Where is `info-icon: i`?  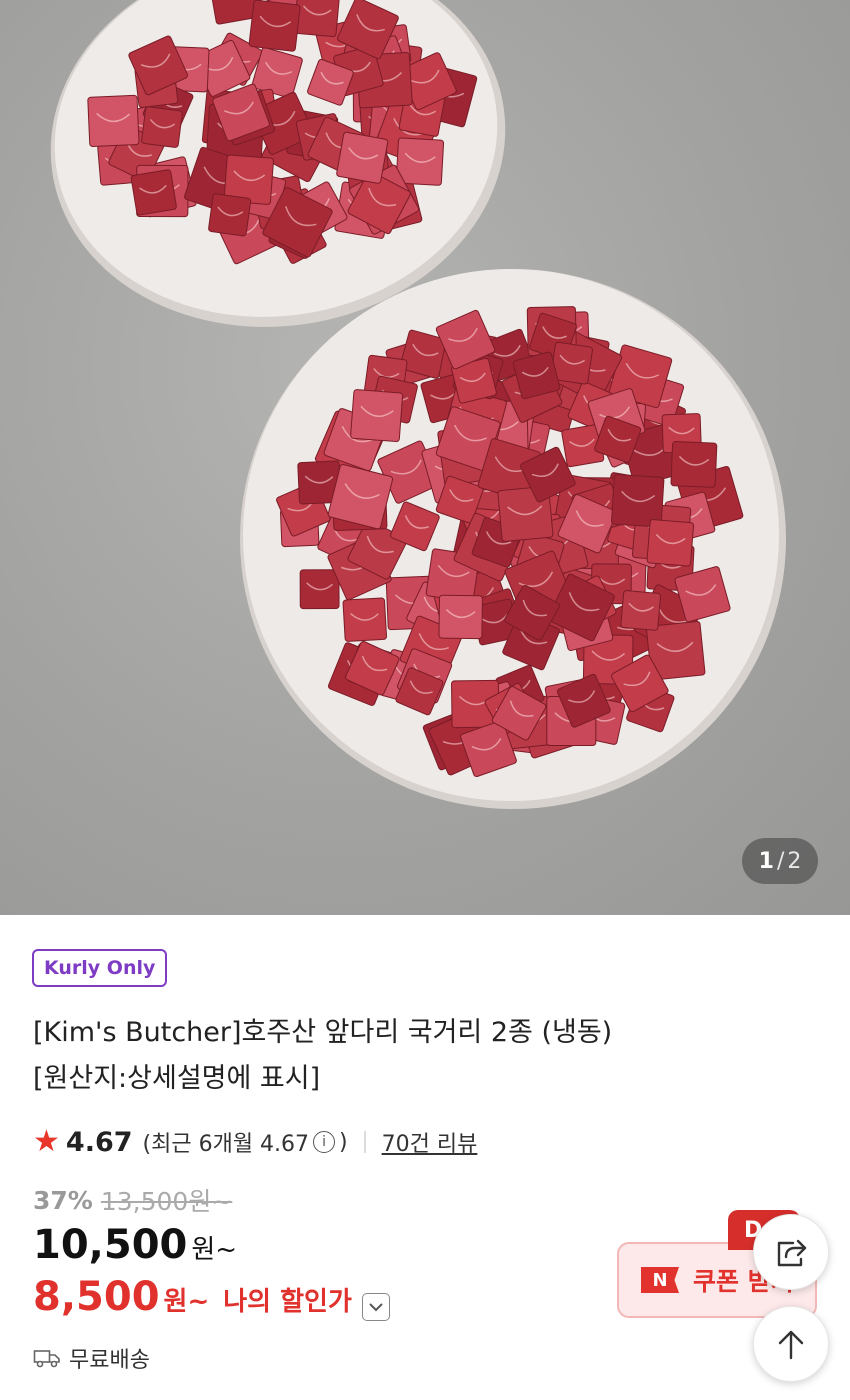 info-icon: i is located at coordinates (324, 1142).